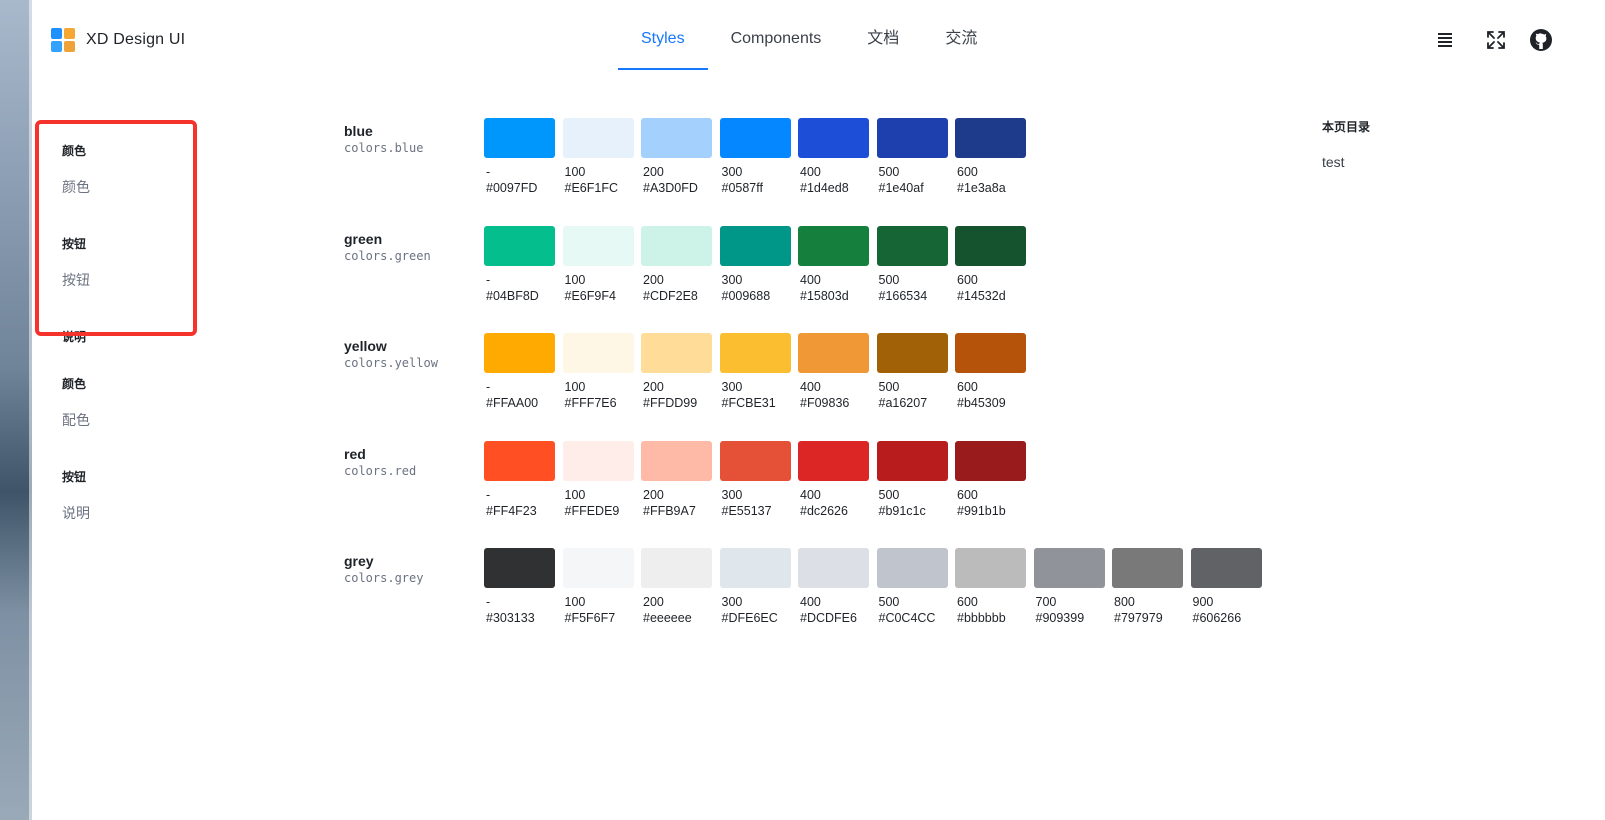  What do you see at coordinates (663, 35) in the screenshot?
I see `nav-tab-styles: Styles` at bounding box center [663, 35].